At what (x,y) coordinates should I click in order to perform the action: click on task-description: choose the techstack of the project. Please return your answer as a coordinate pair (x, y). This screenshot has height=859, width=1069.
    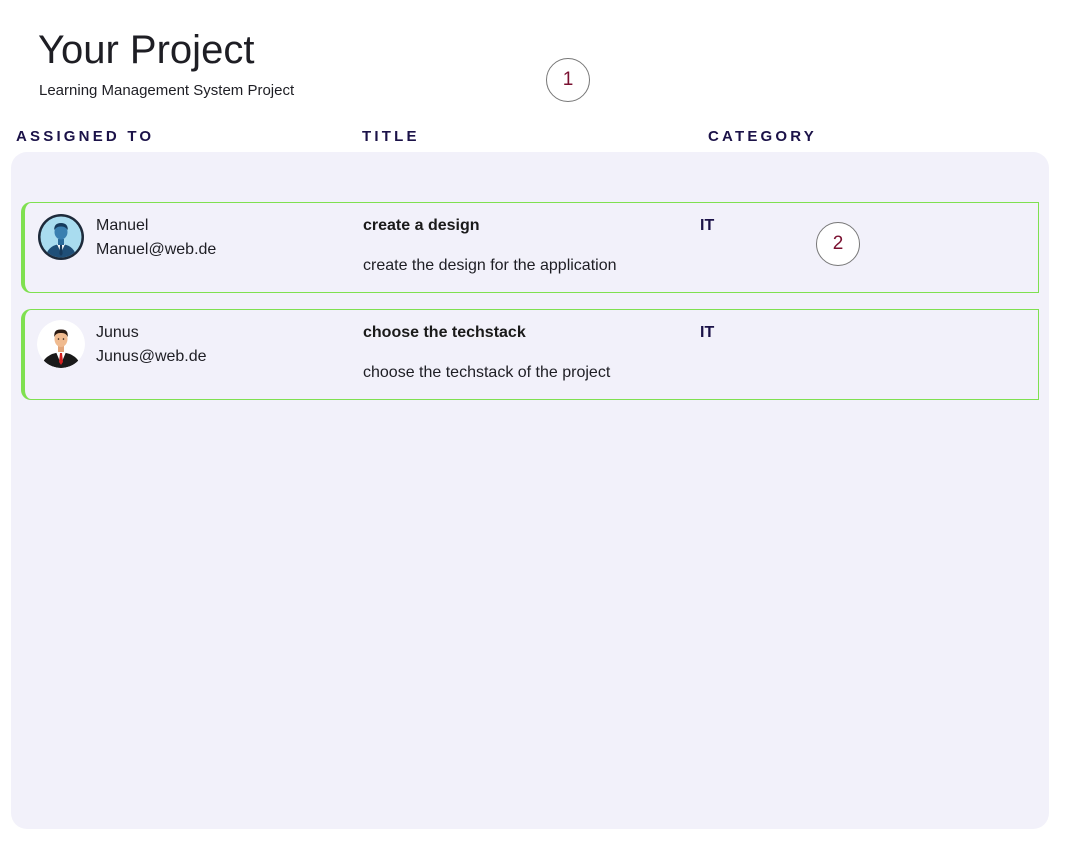
    Looking at the image, I should click on (487, 372).